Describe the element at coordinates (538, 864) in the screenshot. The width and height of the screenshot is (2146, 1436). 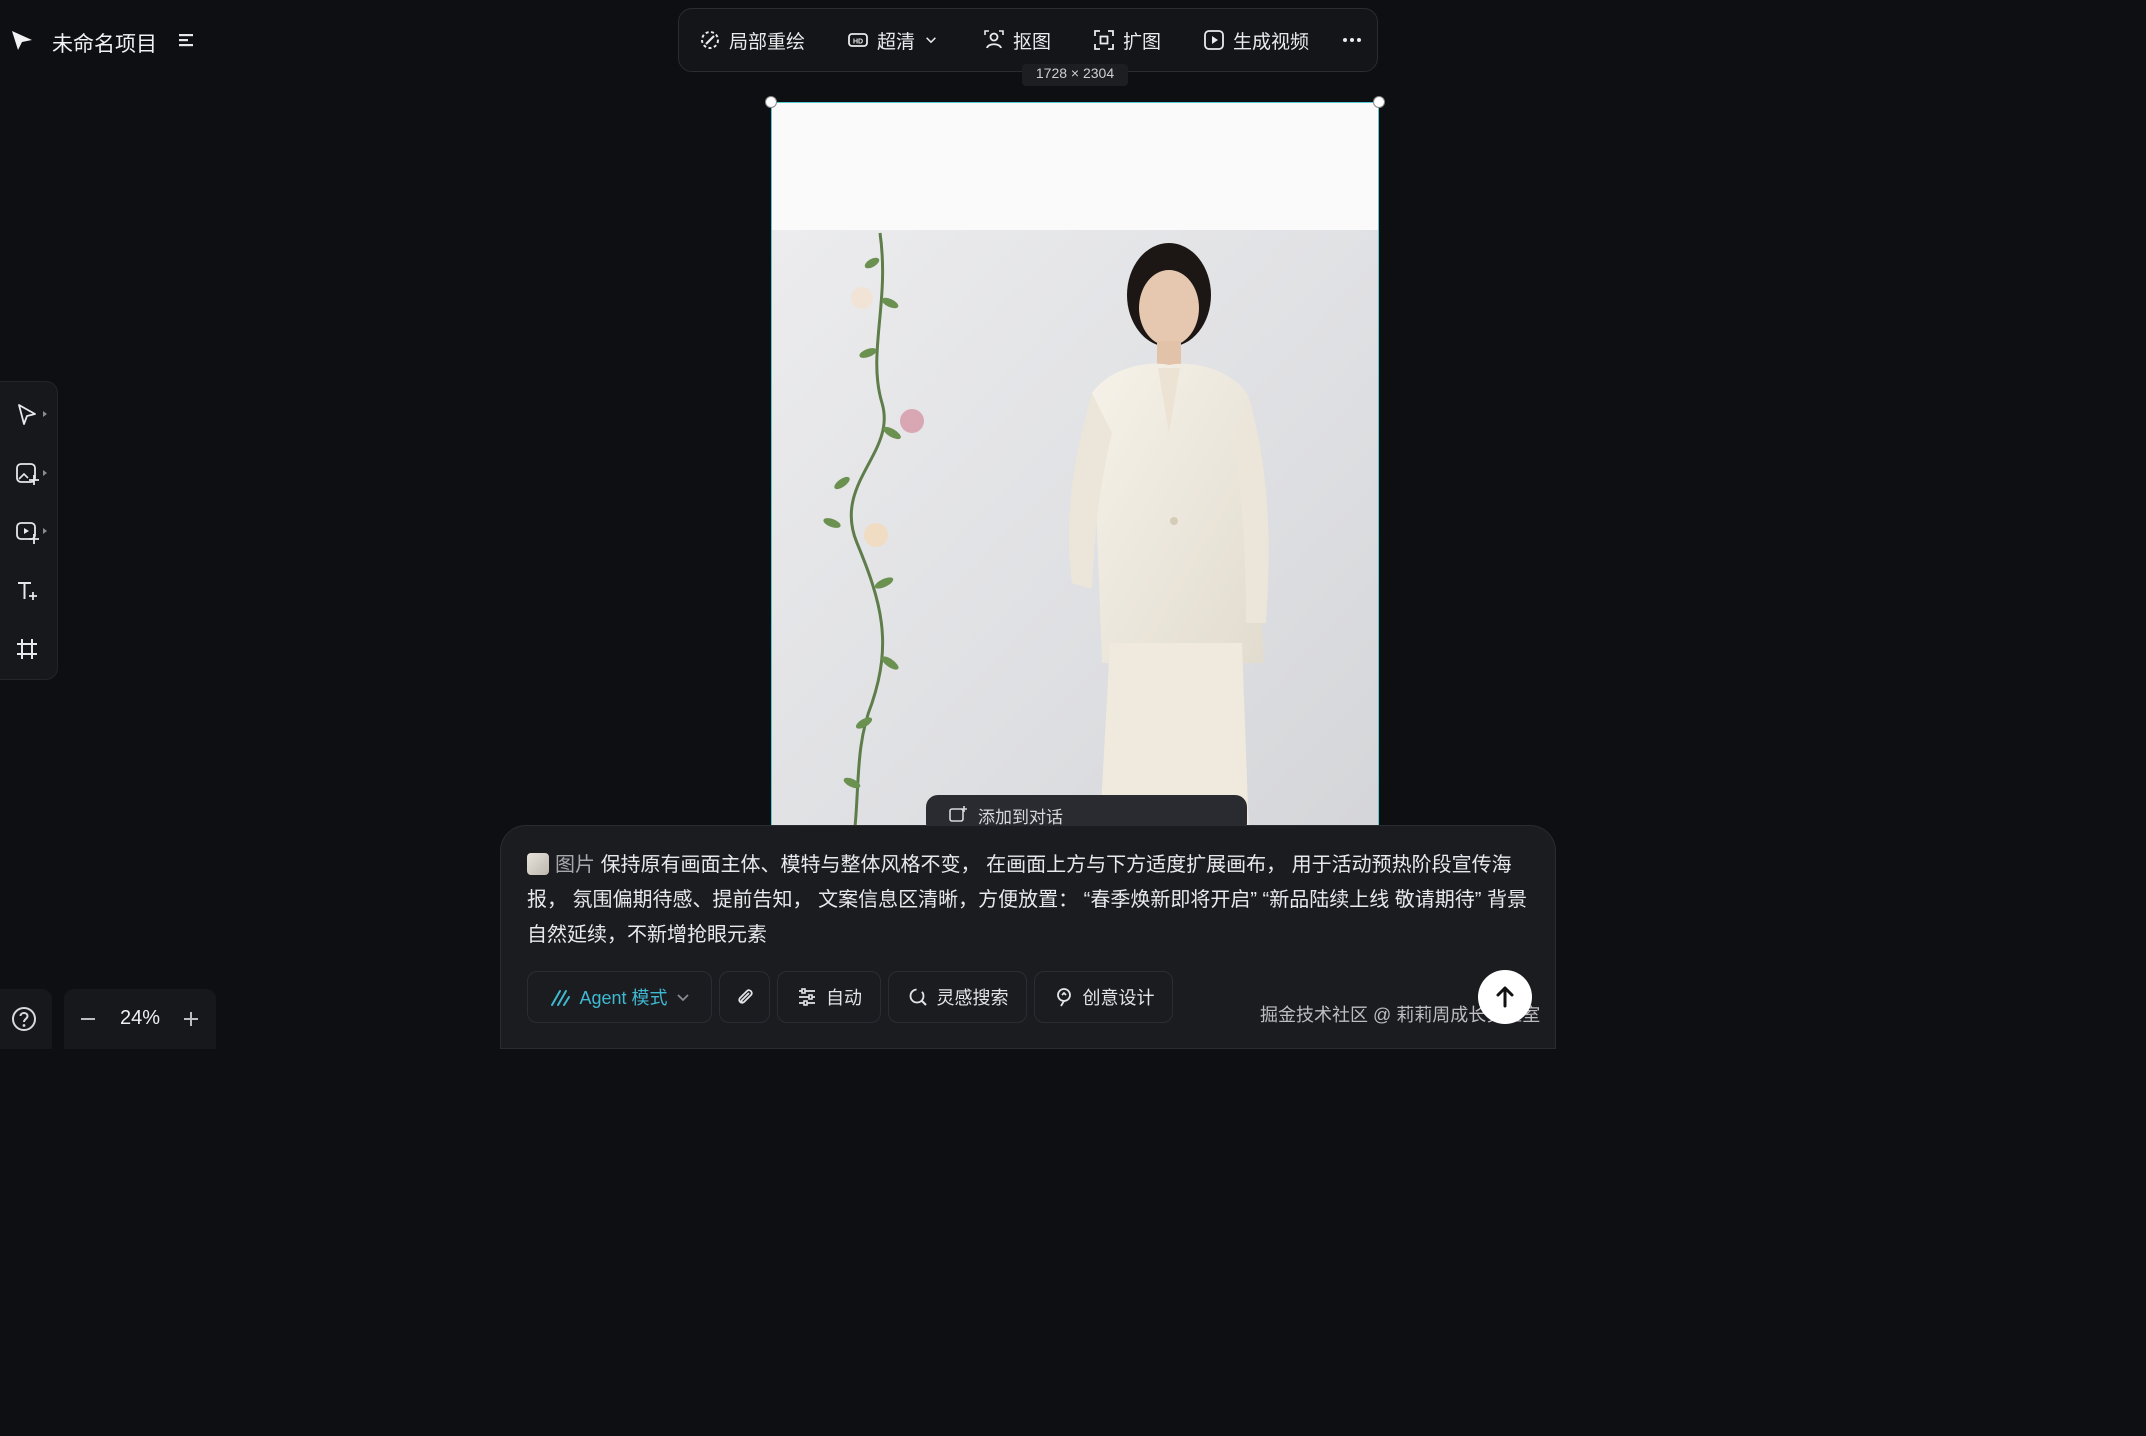
I see `image-chip-thumbnail` at that location.